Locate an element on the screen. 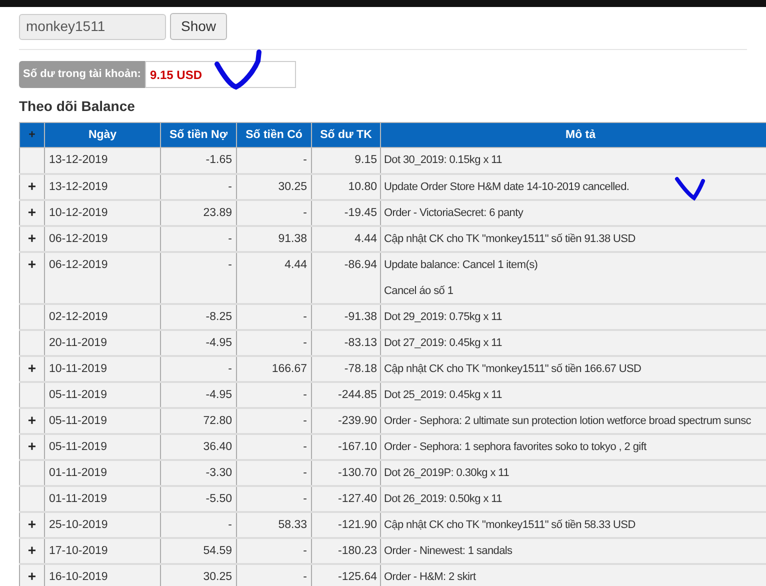 This screenshot has height=586, width=766. table-cell: 72.80 is located at coordinates (198, 421).